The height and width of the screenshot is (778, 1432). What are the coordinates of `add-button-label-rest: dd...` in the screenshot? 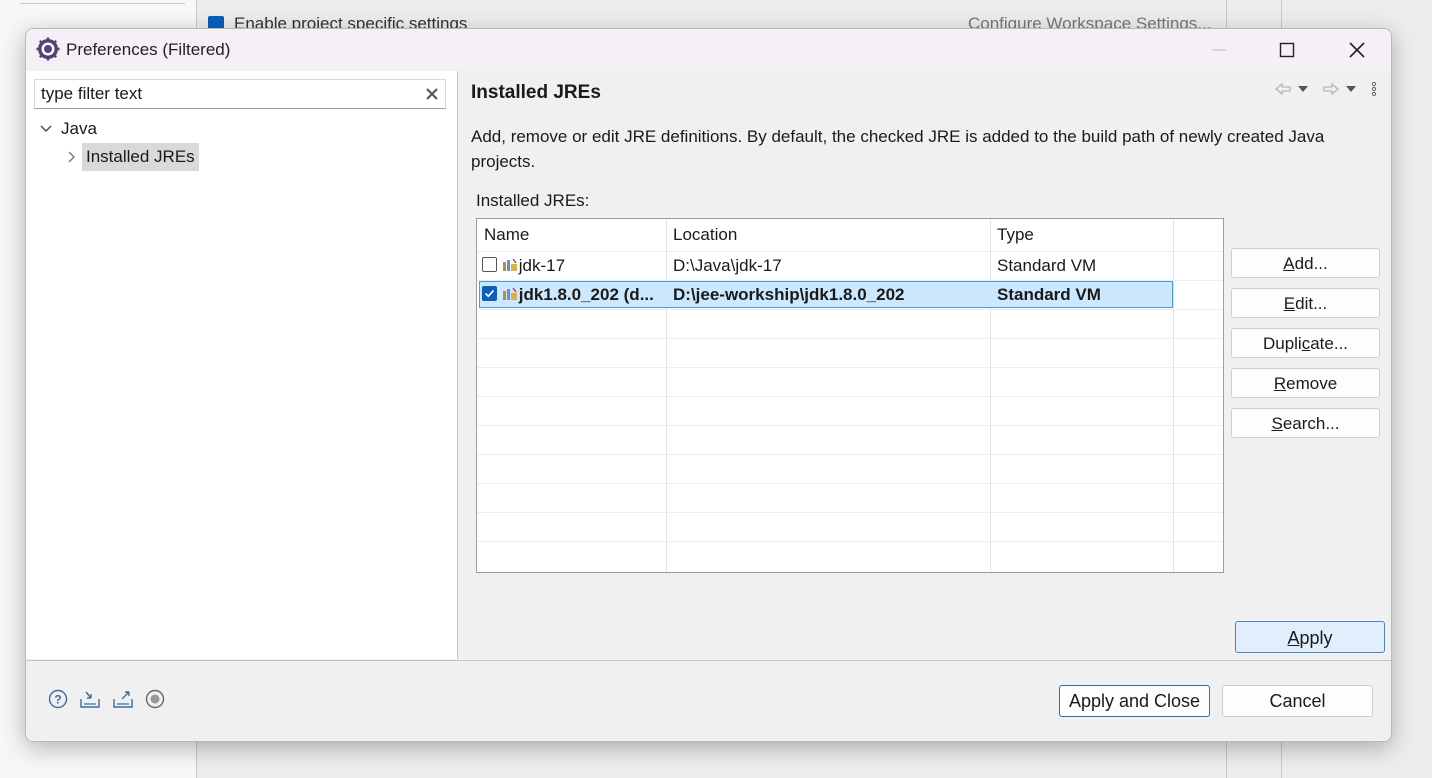 It's located at (1311, 263).